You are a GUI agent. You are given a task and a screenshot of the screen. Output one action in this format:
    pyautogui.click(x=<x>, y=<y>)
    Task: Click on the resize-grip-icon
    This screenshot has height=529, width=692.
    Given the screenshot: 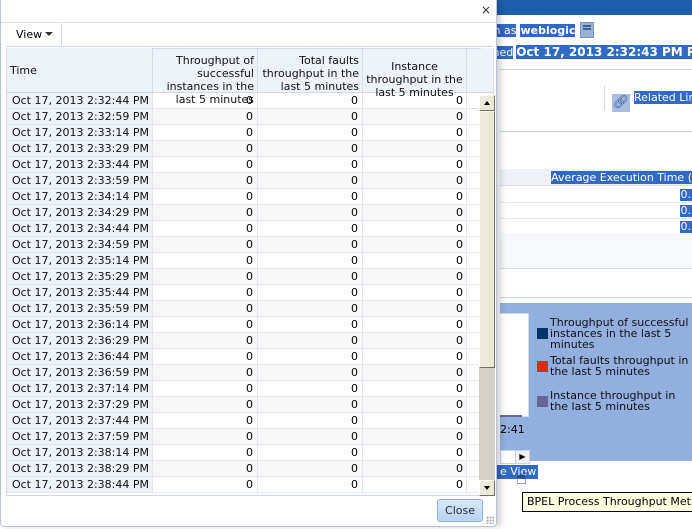 What is the action you would take?
    pyautogui.click(x=490, y=520)
    